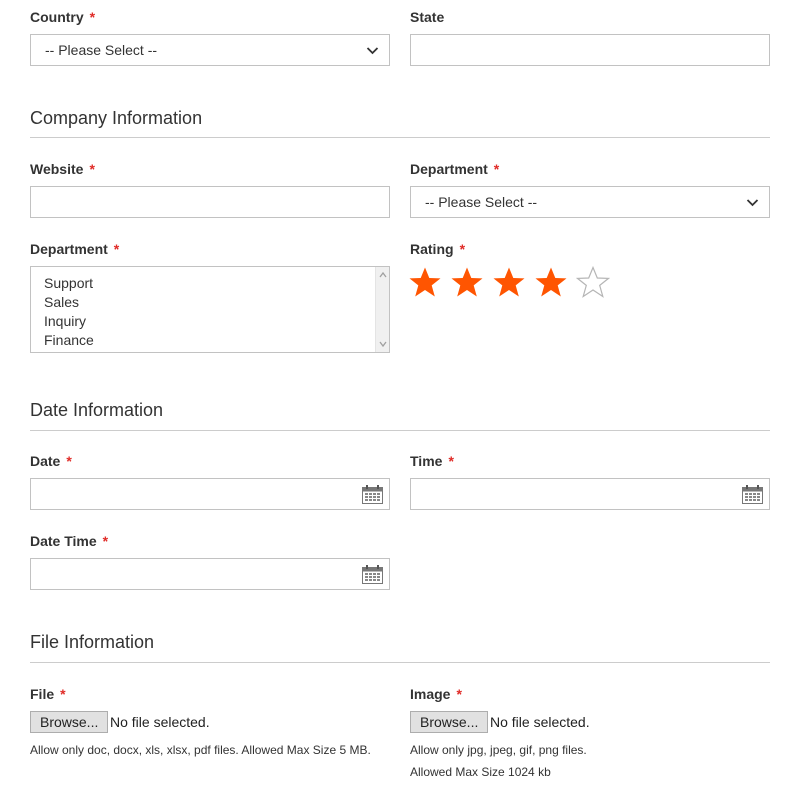  Describe the element at coordinates (48, 694) in the screenshot. I see `file-label: File *` at that location.